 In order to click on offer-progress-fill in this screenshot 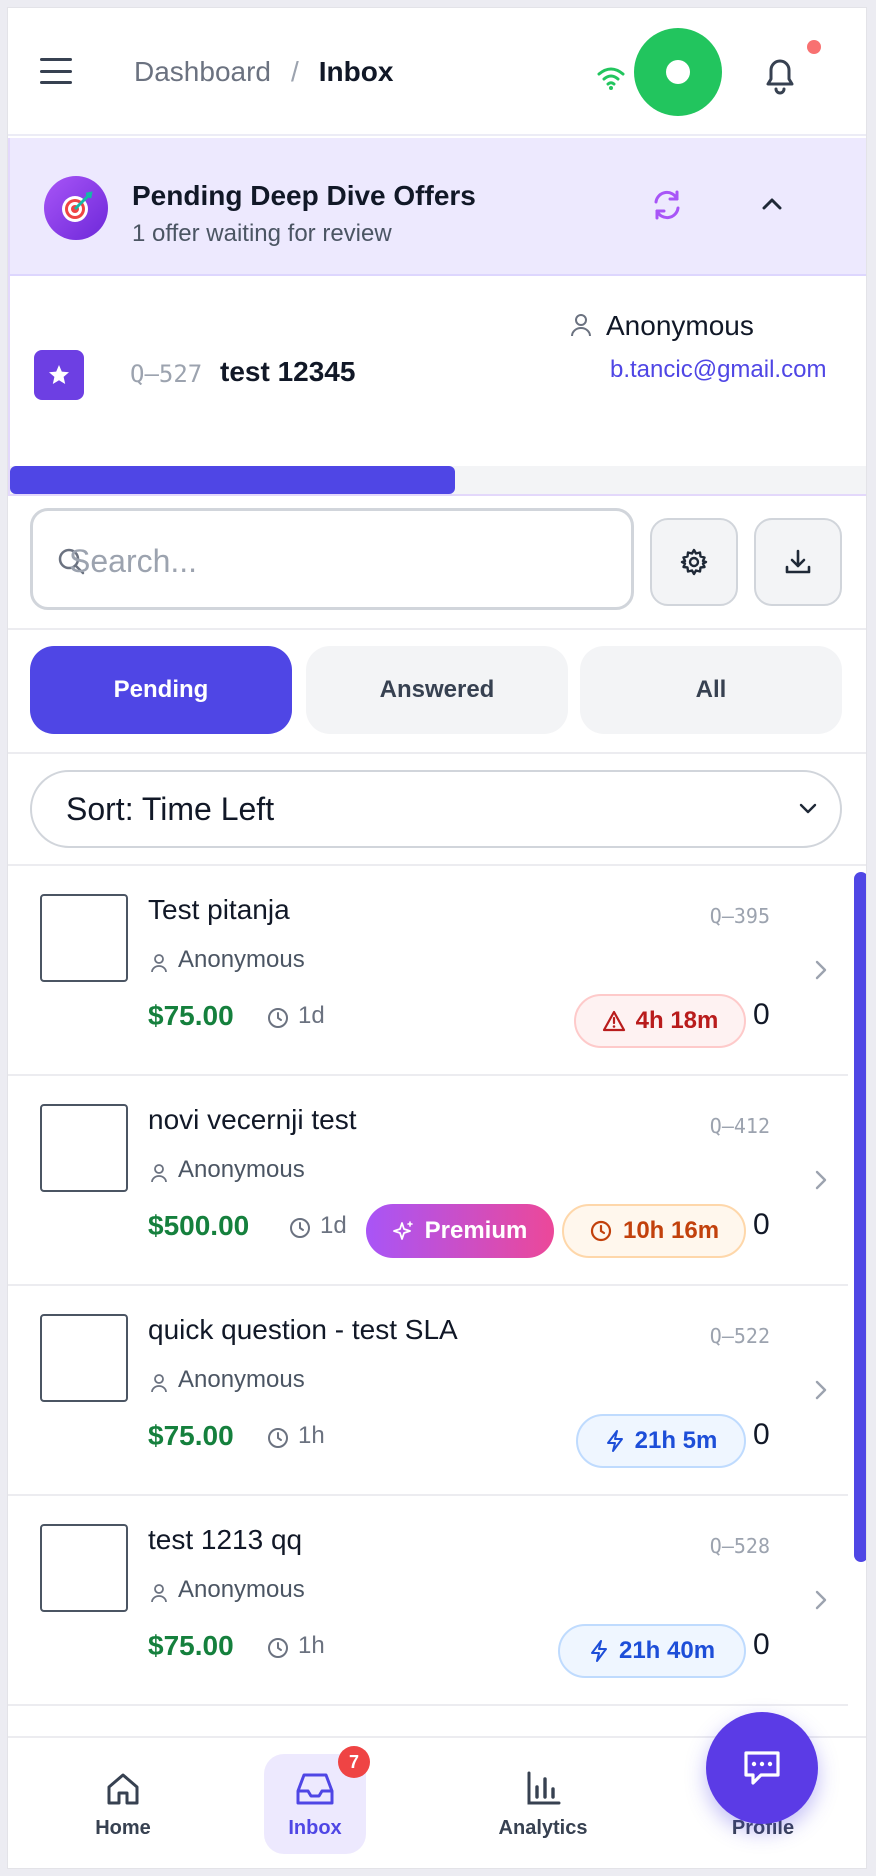, I will do `click(233, 480)`.